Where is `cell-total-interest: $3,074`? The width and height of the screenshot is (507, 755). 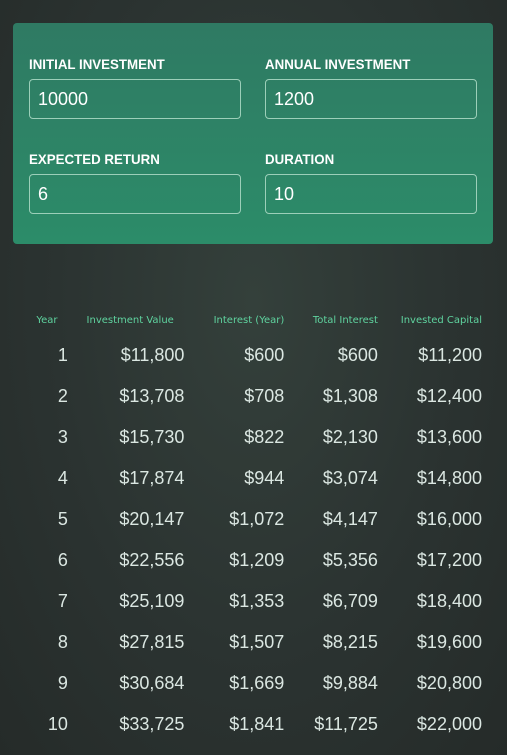
cell-total-interest: $3,074 is located at coordinates (350, 478).